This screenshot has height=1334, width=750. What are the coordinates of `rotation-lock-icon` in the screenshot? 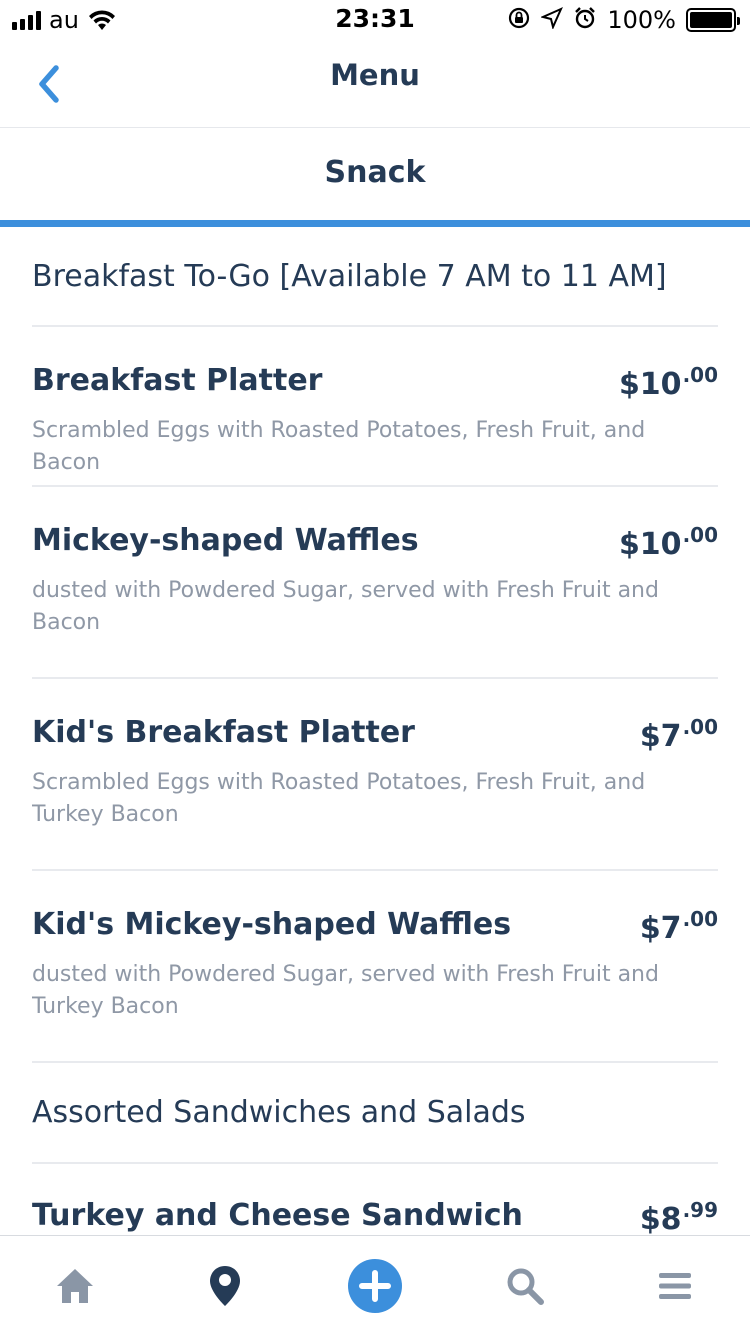 It's located at (519, 20).